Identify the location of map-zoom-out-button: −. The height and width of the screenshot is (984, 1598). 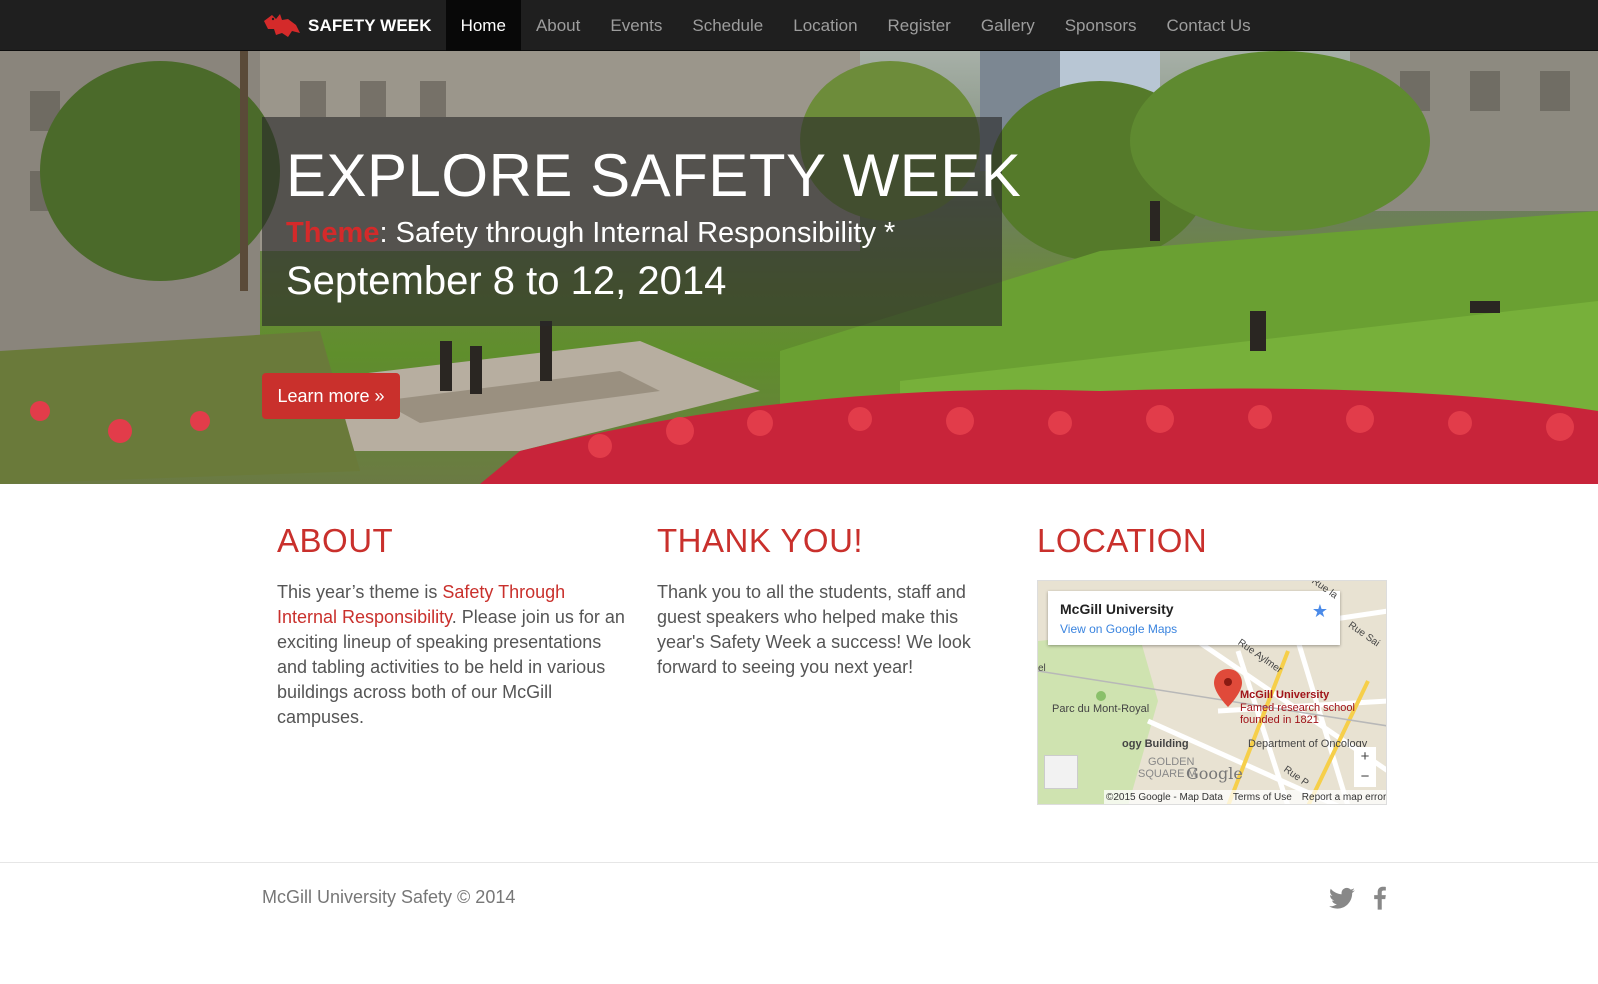
(1365, 777).